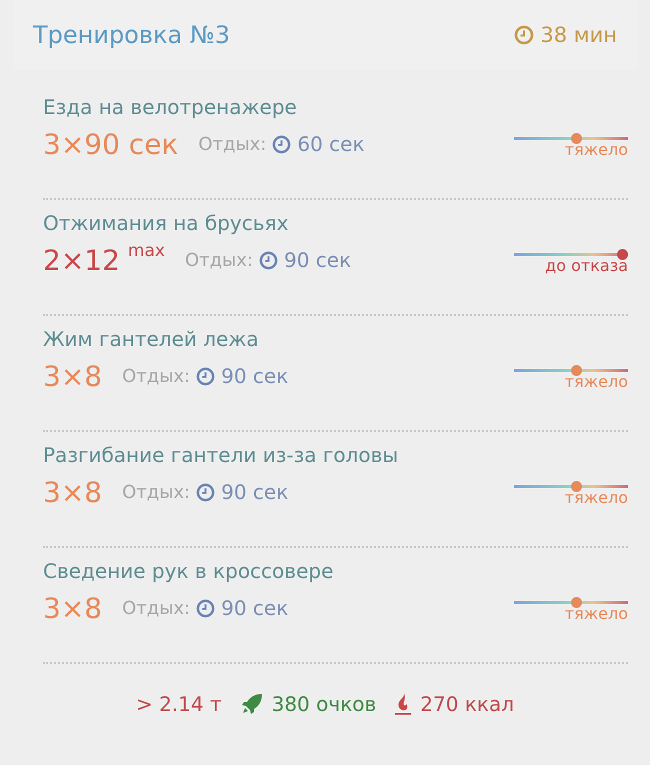 The width and height of the screenshot is (650, 765). What do you see at coordinates (586, 266) in the screenshot?
I see `intensity-label: до отказа` at bounding box center [586, 266].